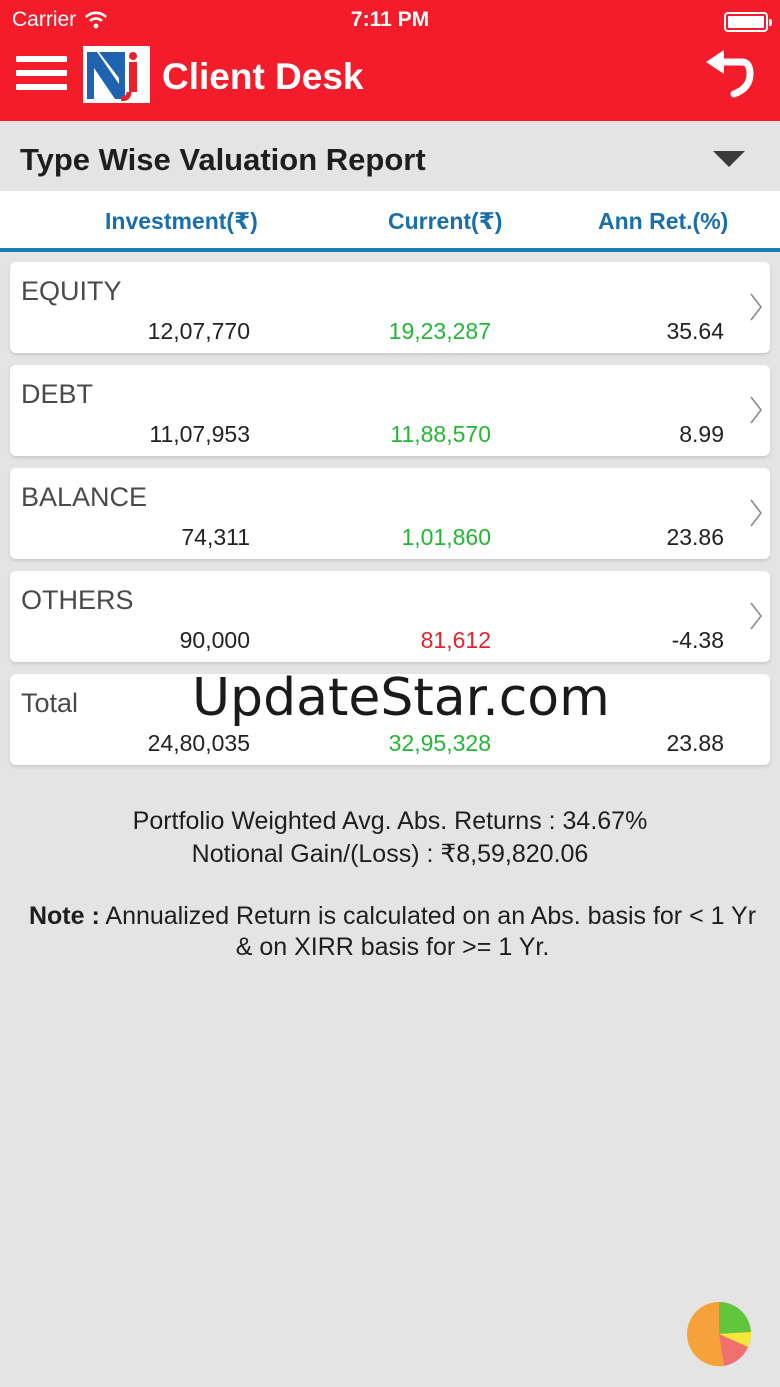  Describe the element at coordinates (390, 513) in the screenshot. I see `type-row-balance: BALANCE 74,311 1,01,860 23.86` at that location.